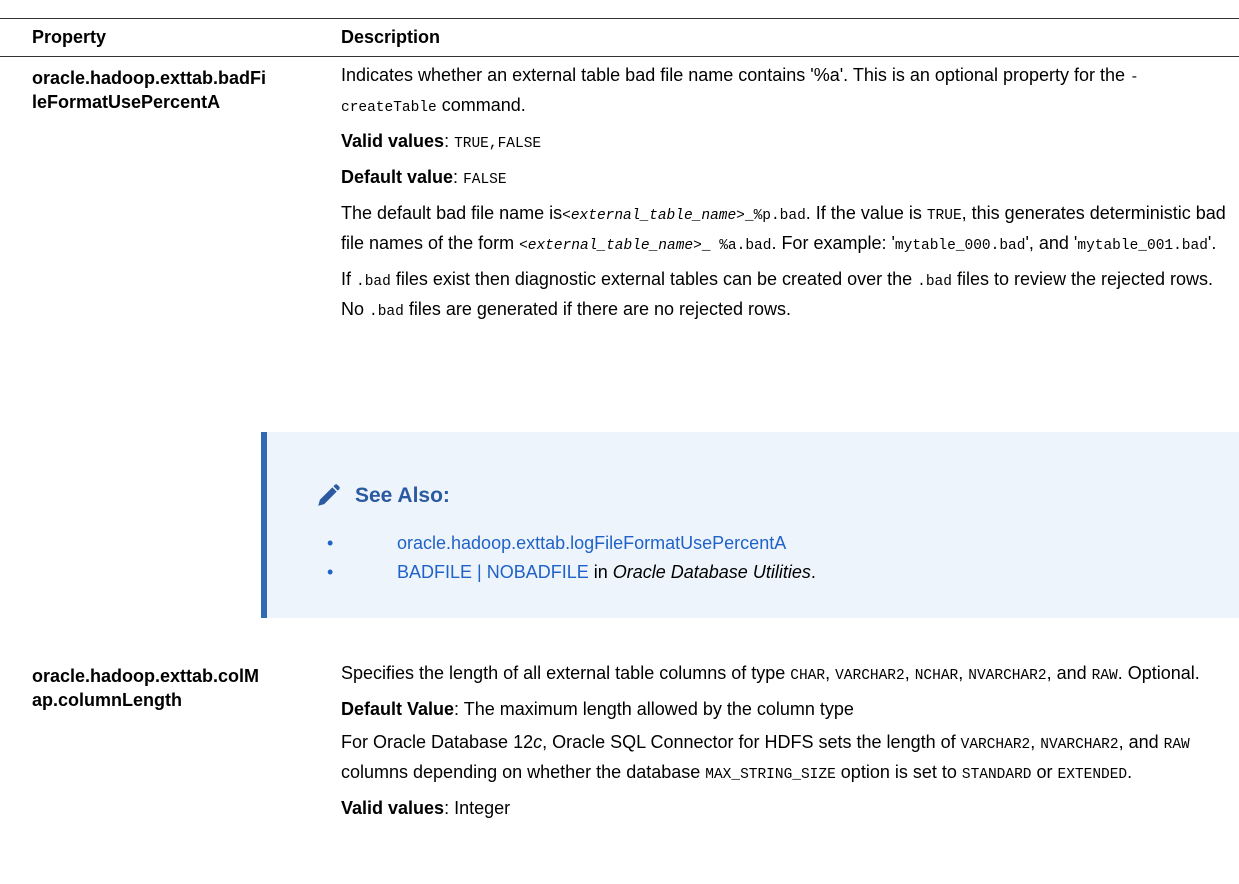 The height and width of the screenshot is (884, 1239). What do you see at coordinates (329, 494) in the screenshot?
I see `pencil-icon` at bounding box center [329, 494].